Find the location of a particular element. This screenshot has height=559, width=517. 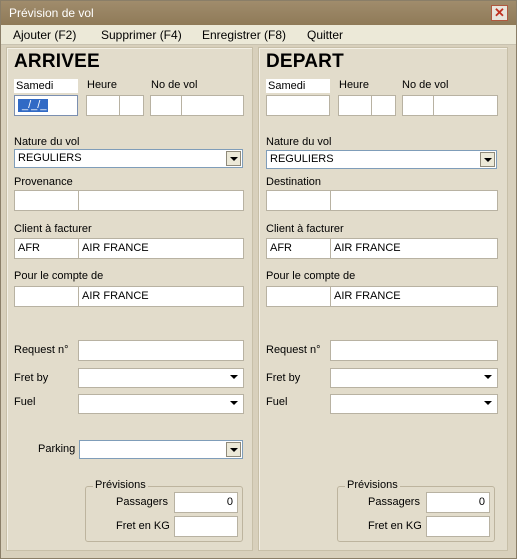

menu-quit: Quitter is located at coordinates (325, 35).